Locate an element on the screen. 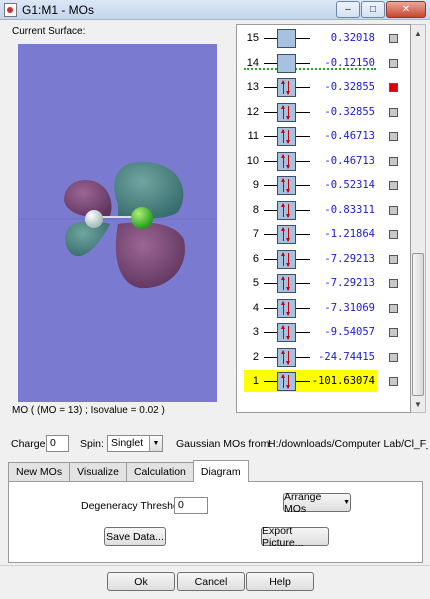 This screenshot has width=430, height=599. cancel-button: Cancel is located at coordinates (211, 581).